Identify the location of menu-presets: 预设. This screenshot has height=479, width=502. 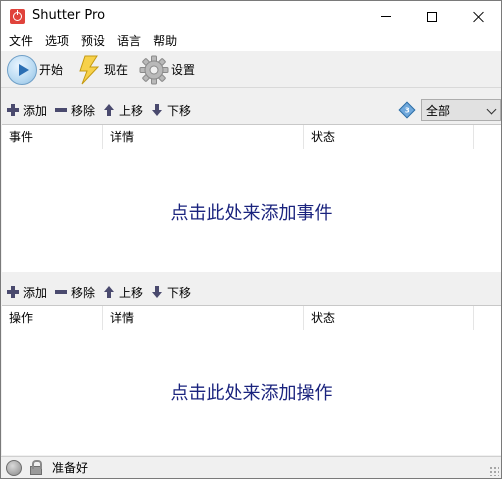
(93, 41).